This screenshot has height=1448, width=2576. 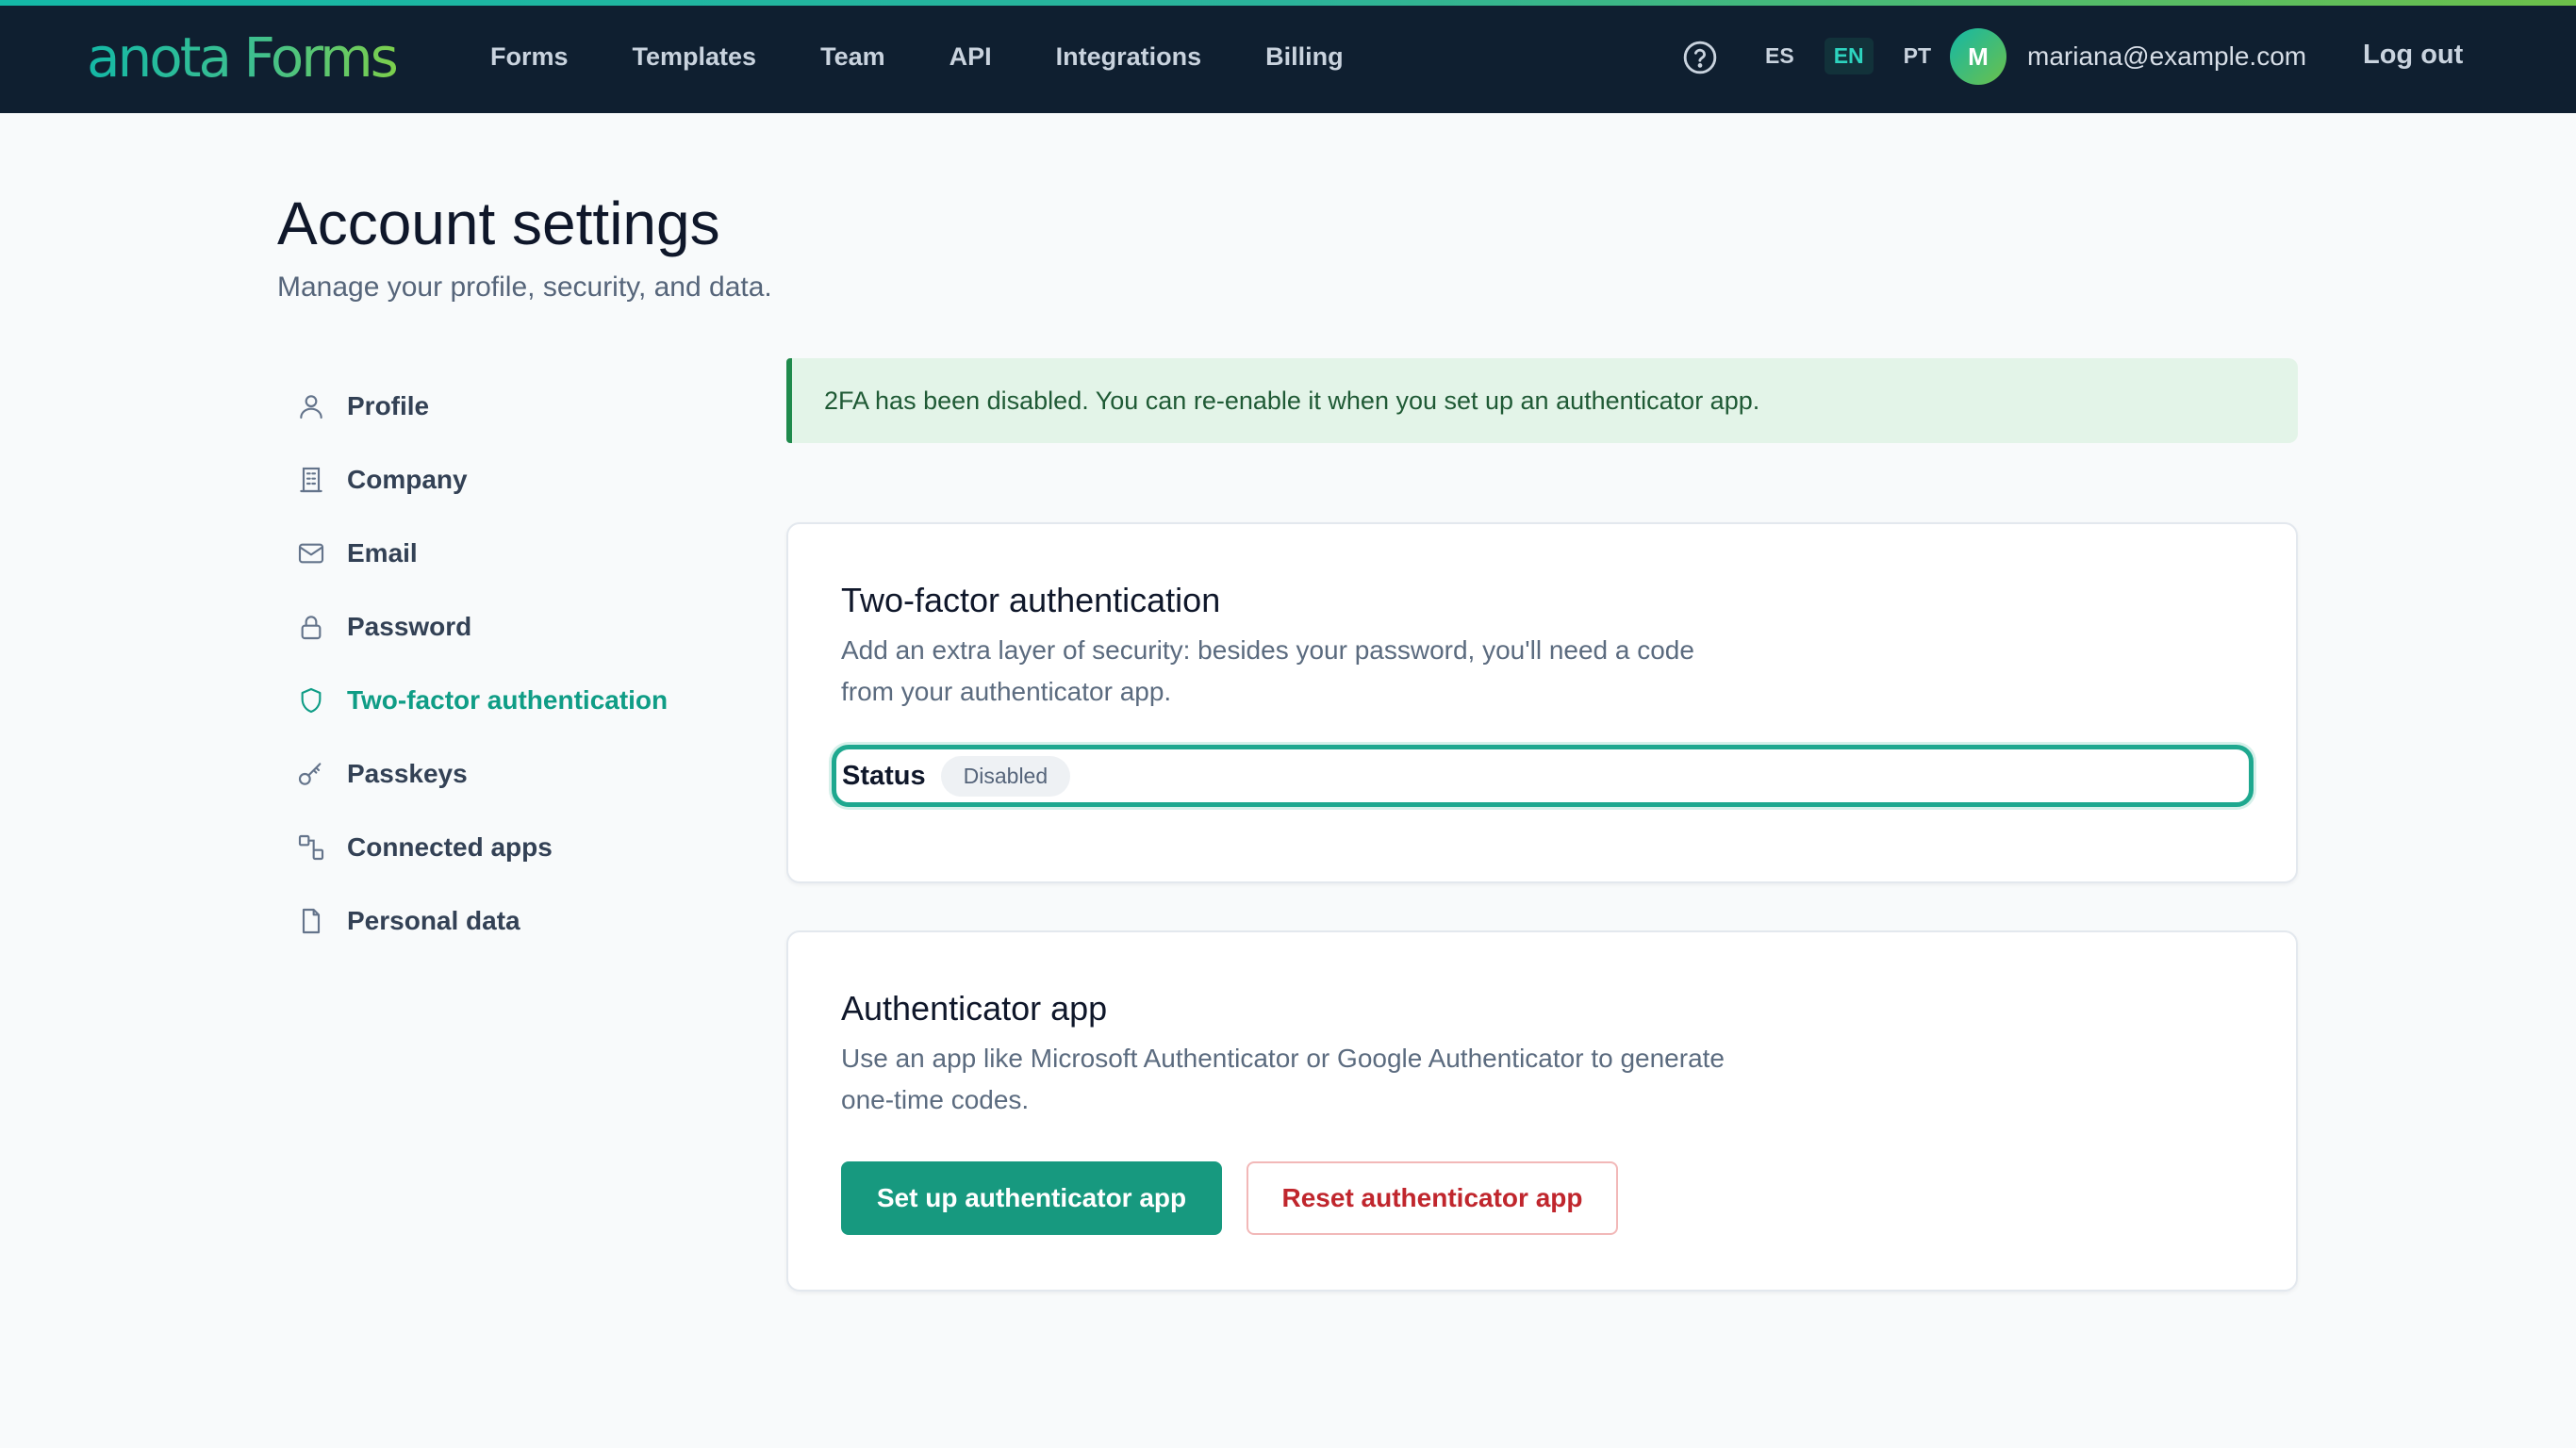 What do you see at coordinates (388, 405) in the screenshot?
I see `sidebar-item-label: Profile` at bounding box center [388, 405].